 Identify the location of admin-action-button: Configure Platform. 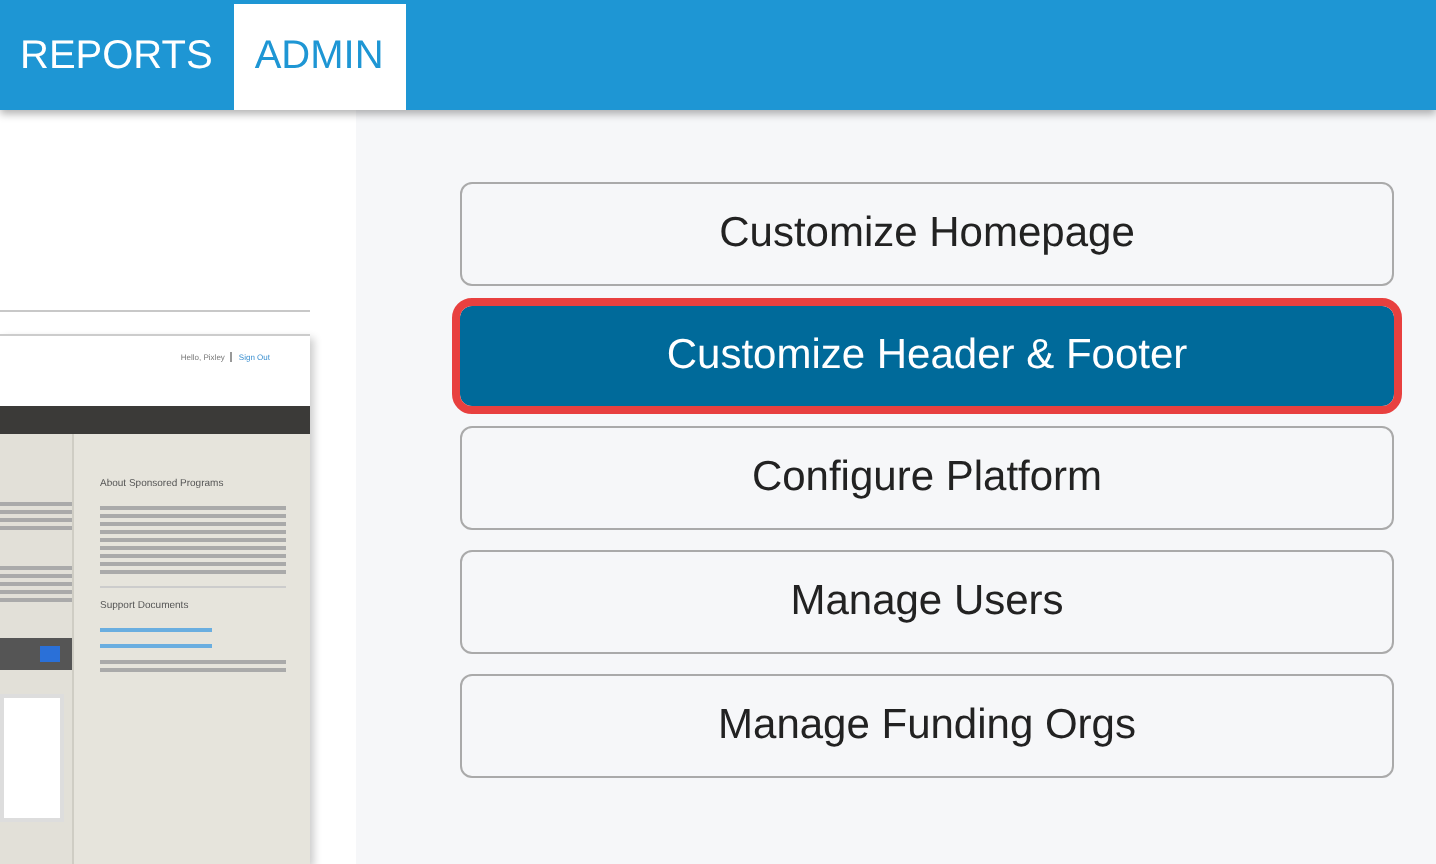
(927, 478).